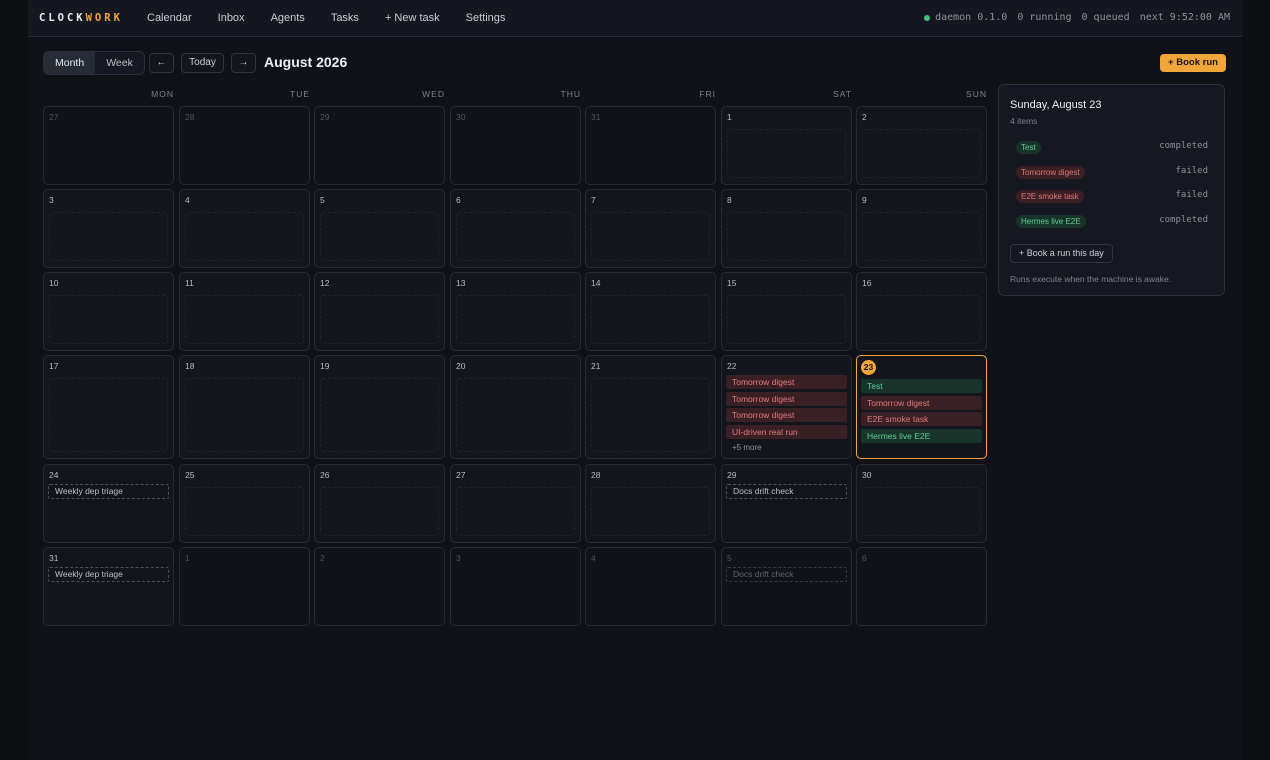  What do you see at coordinates (650, 311) in the screenshot?
I see `day-cell: 14` at bounding box center [650, 311].